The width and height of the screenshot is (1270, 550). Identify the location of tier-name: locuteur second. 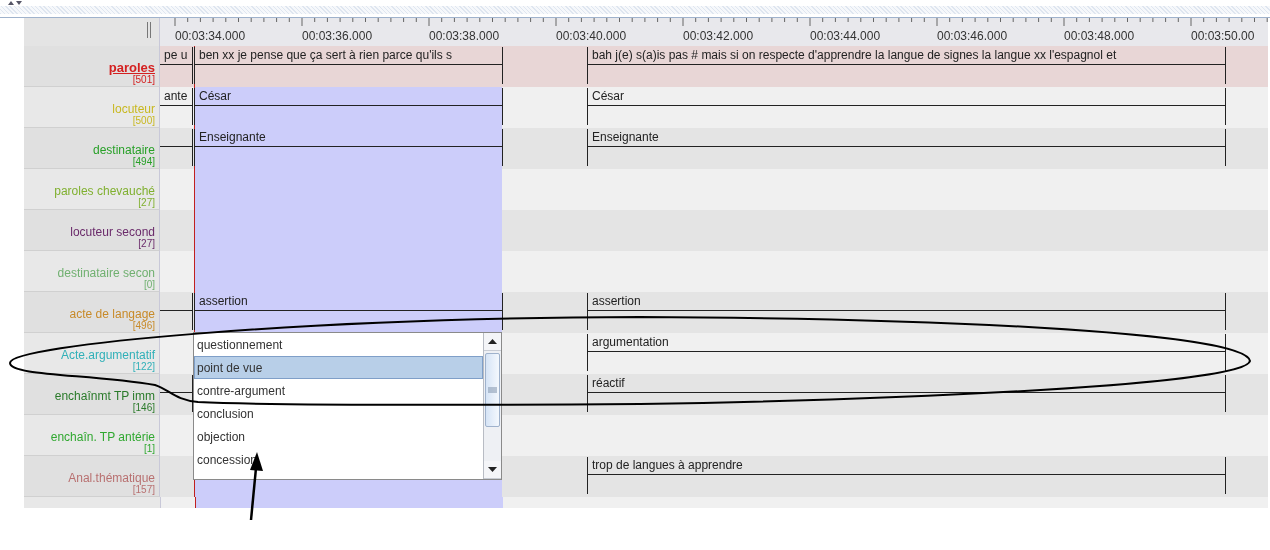
(112, 232).